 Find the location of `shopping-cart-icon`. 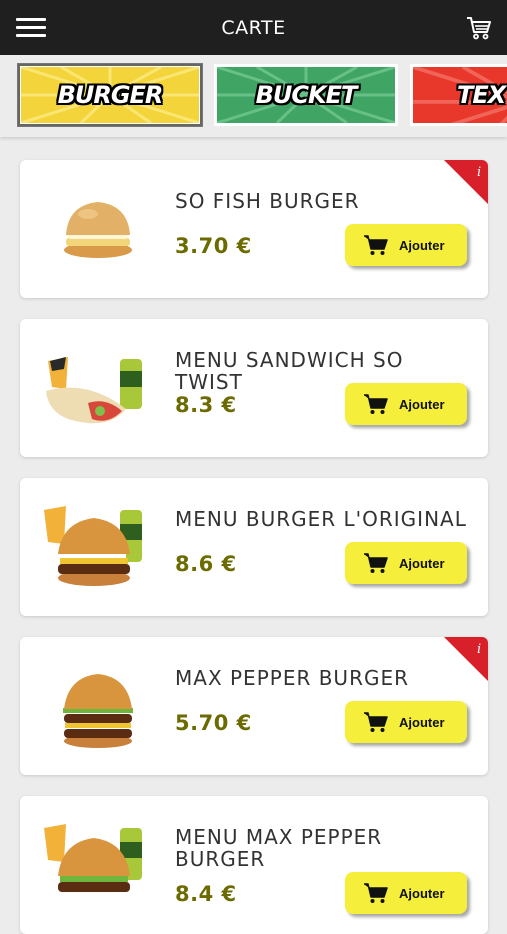

shopping-cart-icon is located at coordinates (479, 28).